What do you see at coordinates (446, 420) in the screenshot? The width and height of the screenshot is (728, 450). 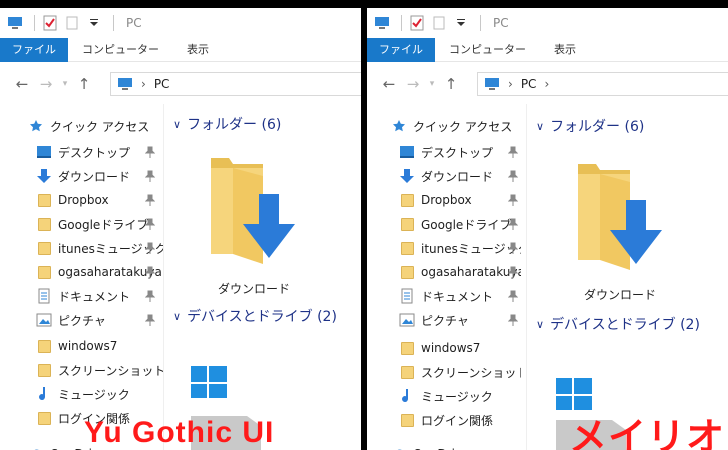 I see `sidebar-item: ログイン関係` at bounding box center [446, 420].